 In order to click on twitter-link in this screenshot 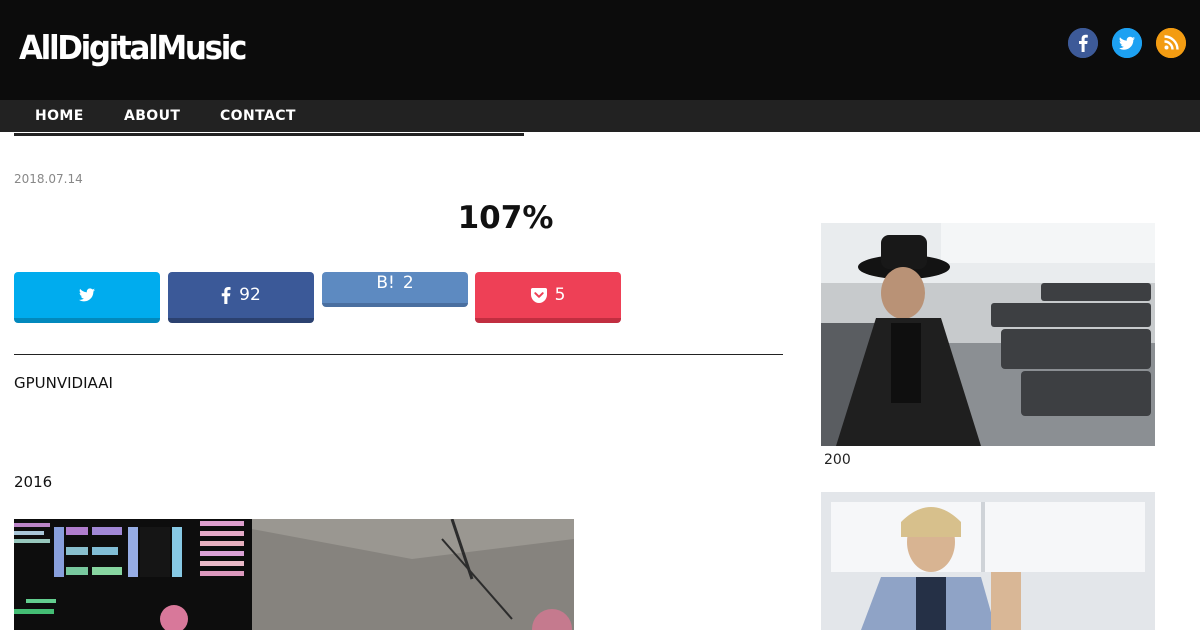, I will do `click(1127, 43)`.